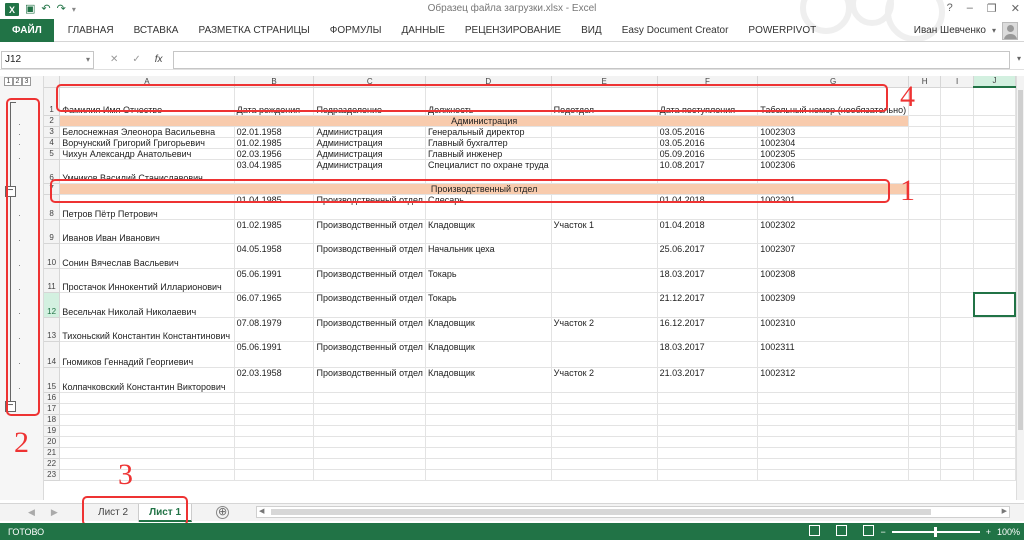 This screenshot has width=1024, height=540. Describe the element at coordinates (274, 132) in the screenshot. I see `cell: 02.01.1958` at that location.